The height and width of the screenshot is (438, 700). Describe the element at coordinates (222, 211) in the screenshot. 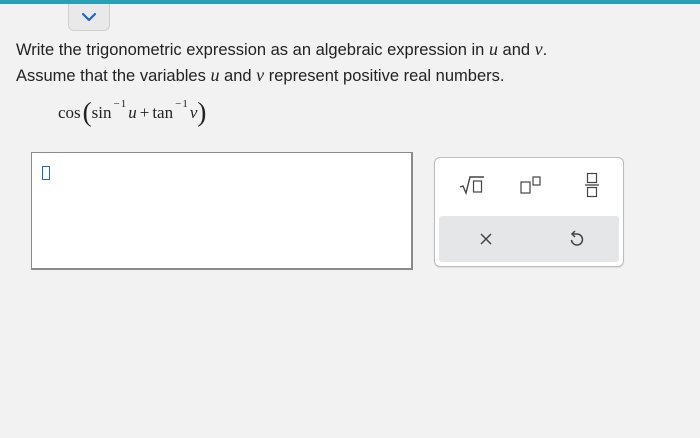

I see `answer-input` at that location.